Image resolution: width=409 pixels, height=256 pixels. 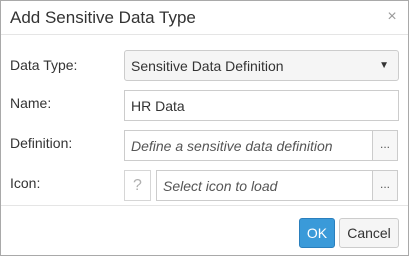 I want to click on name-value: HR Data, so click(x=158, y=106).